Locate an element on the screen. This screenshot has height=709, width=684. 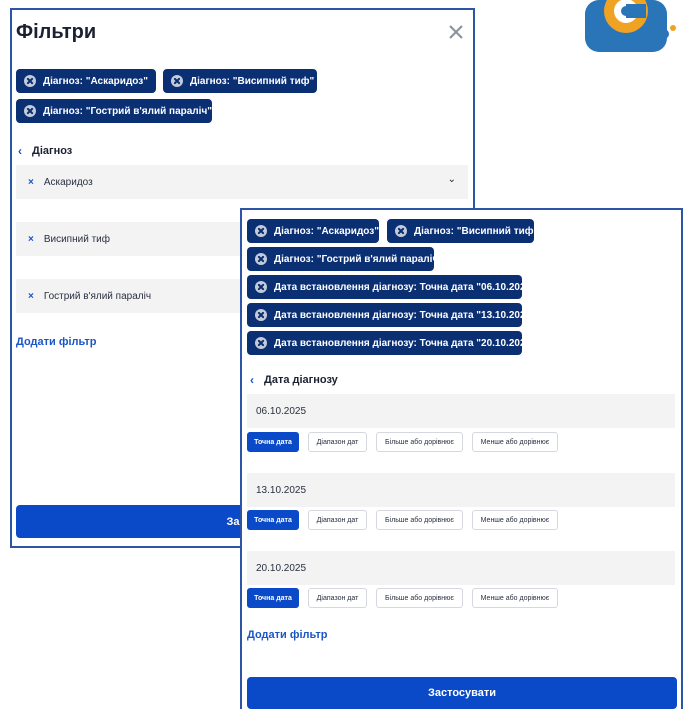
diagnosis-select-row: × Гострий в'ялий параліч is located at coordinates (131, 296).